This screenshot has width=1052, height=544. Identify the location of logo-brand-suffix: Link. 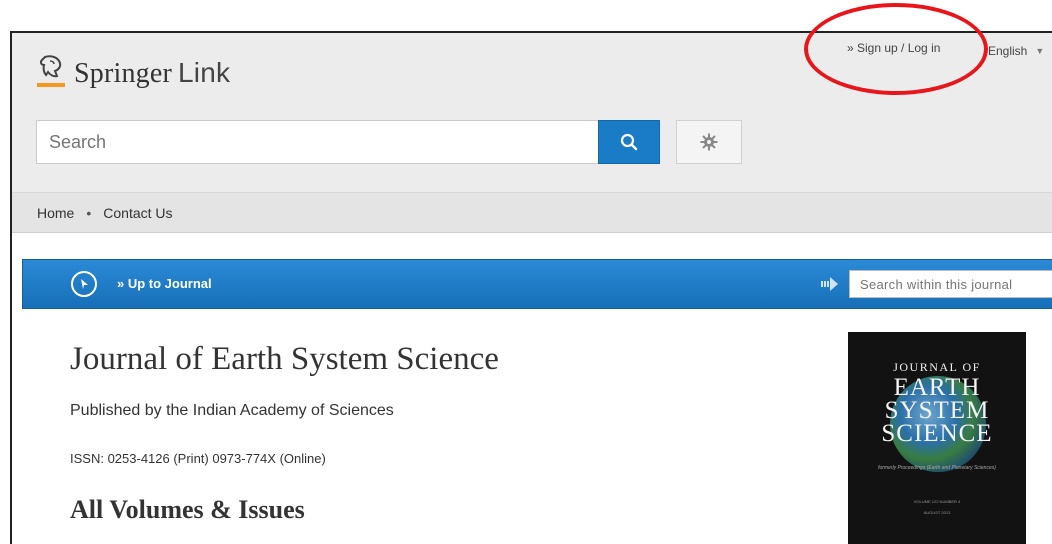
(204, 72).